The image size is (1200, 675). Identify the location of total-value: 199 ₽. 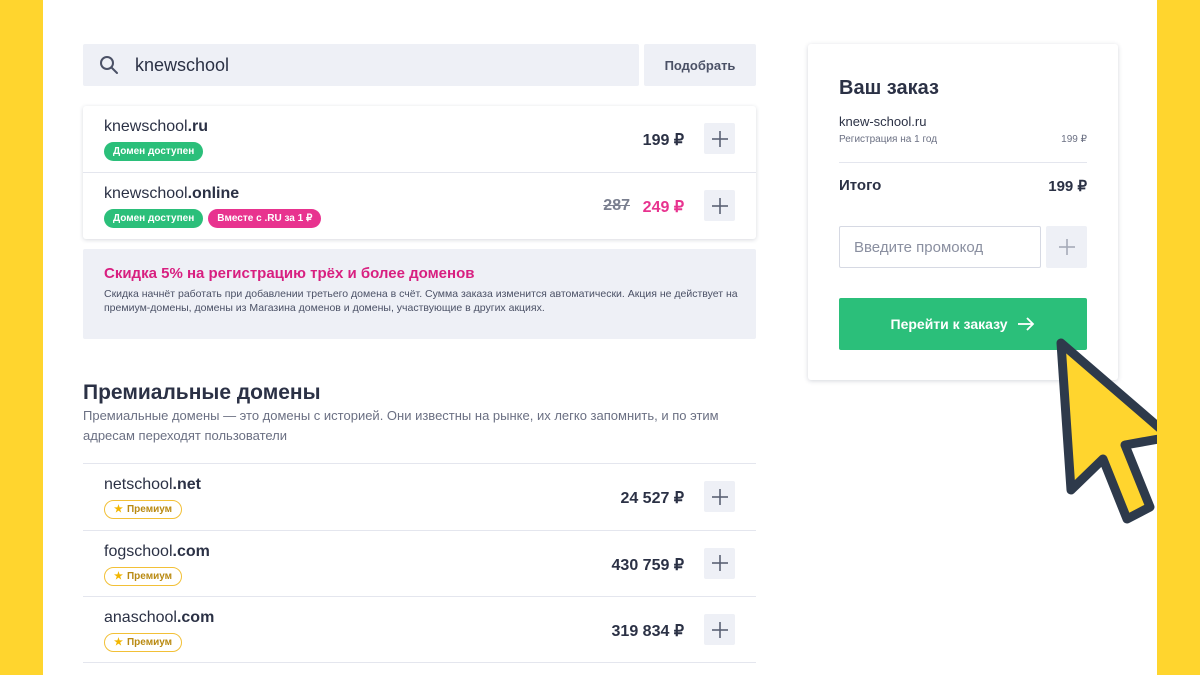
(1067, 186).